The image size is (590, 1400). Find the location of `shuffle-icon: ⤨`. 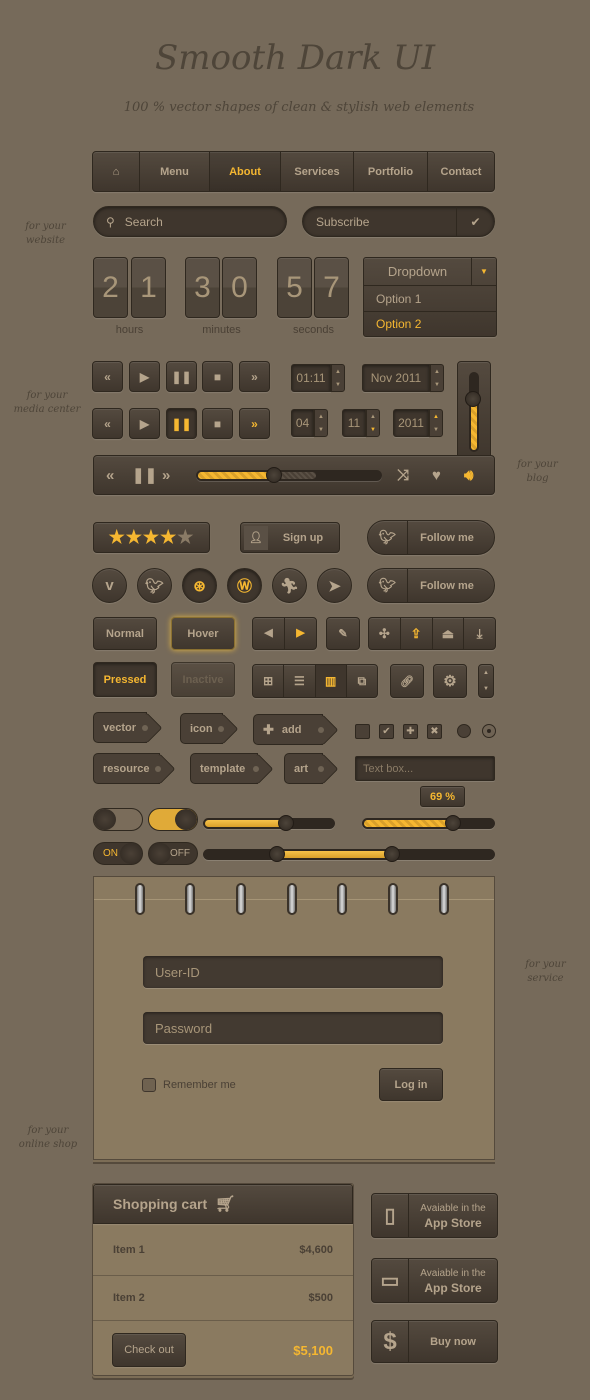

shuffle-icon: ⤨ is located at coordinates (403, 475).